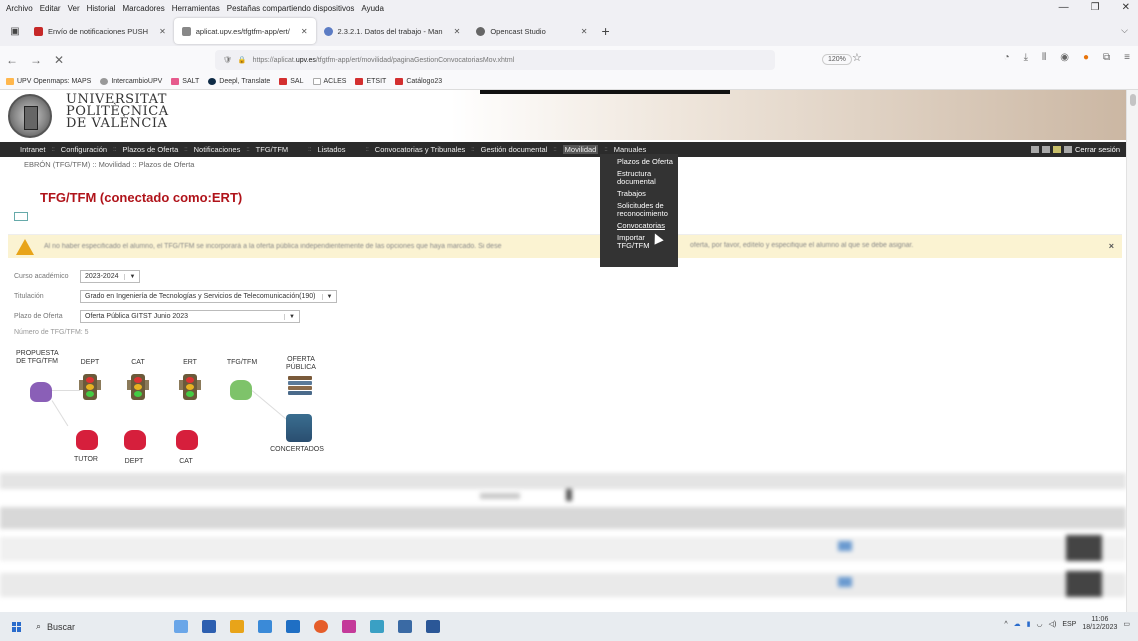  Describe the element at coordinates (418, 81) in the screenshot. I see `bookmark-catalogo: Catálogo23` at that location.